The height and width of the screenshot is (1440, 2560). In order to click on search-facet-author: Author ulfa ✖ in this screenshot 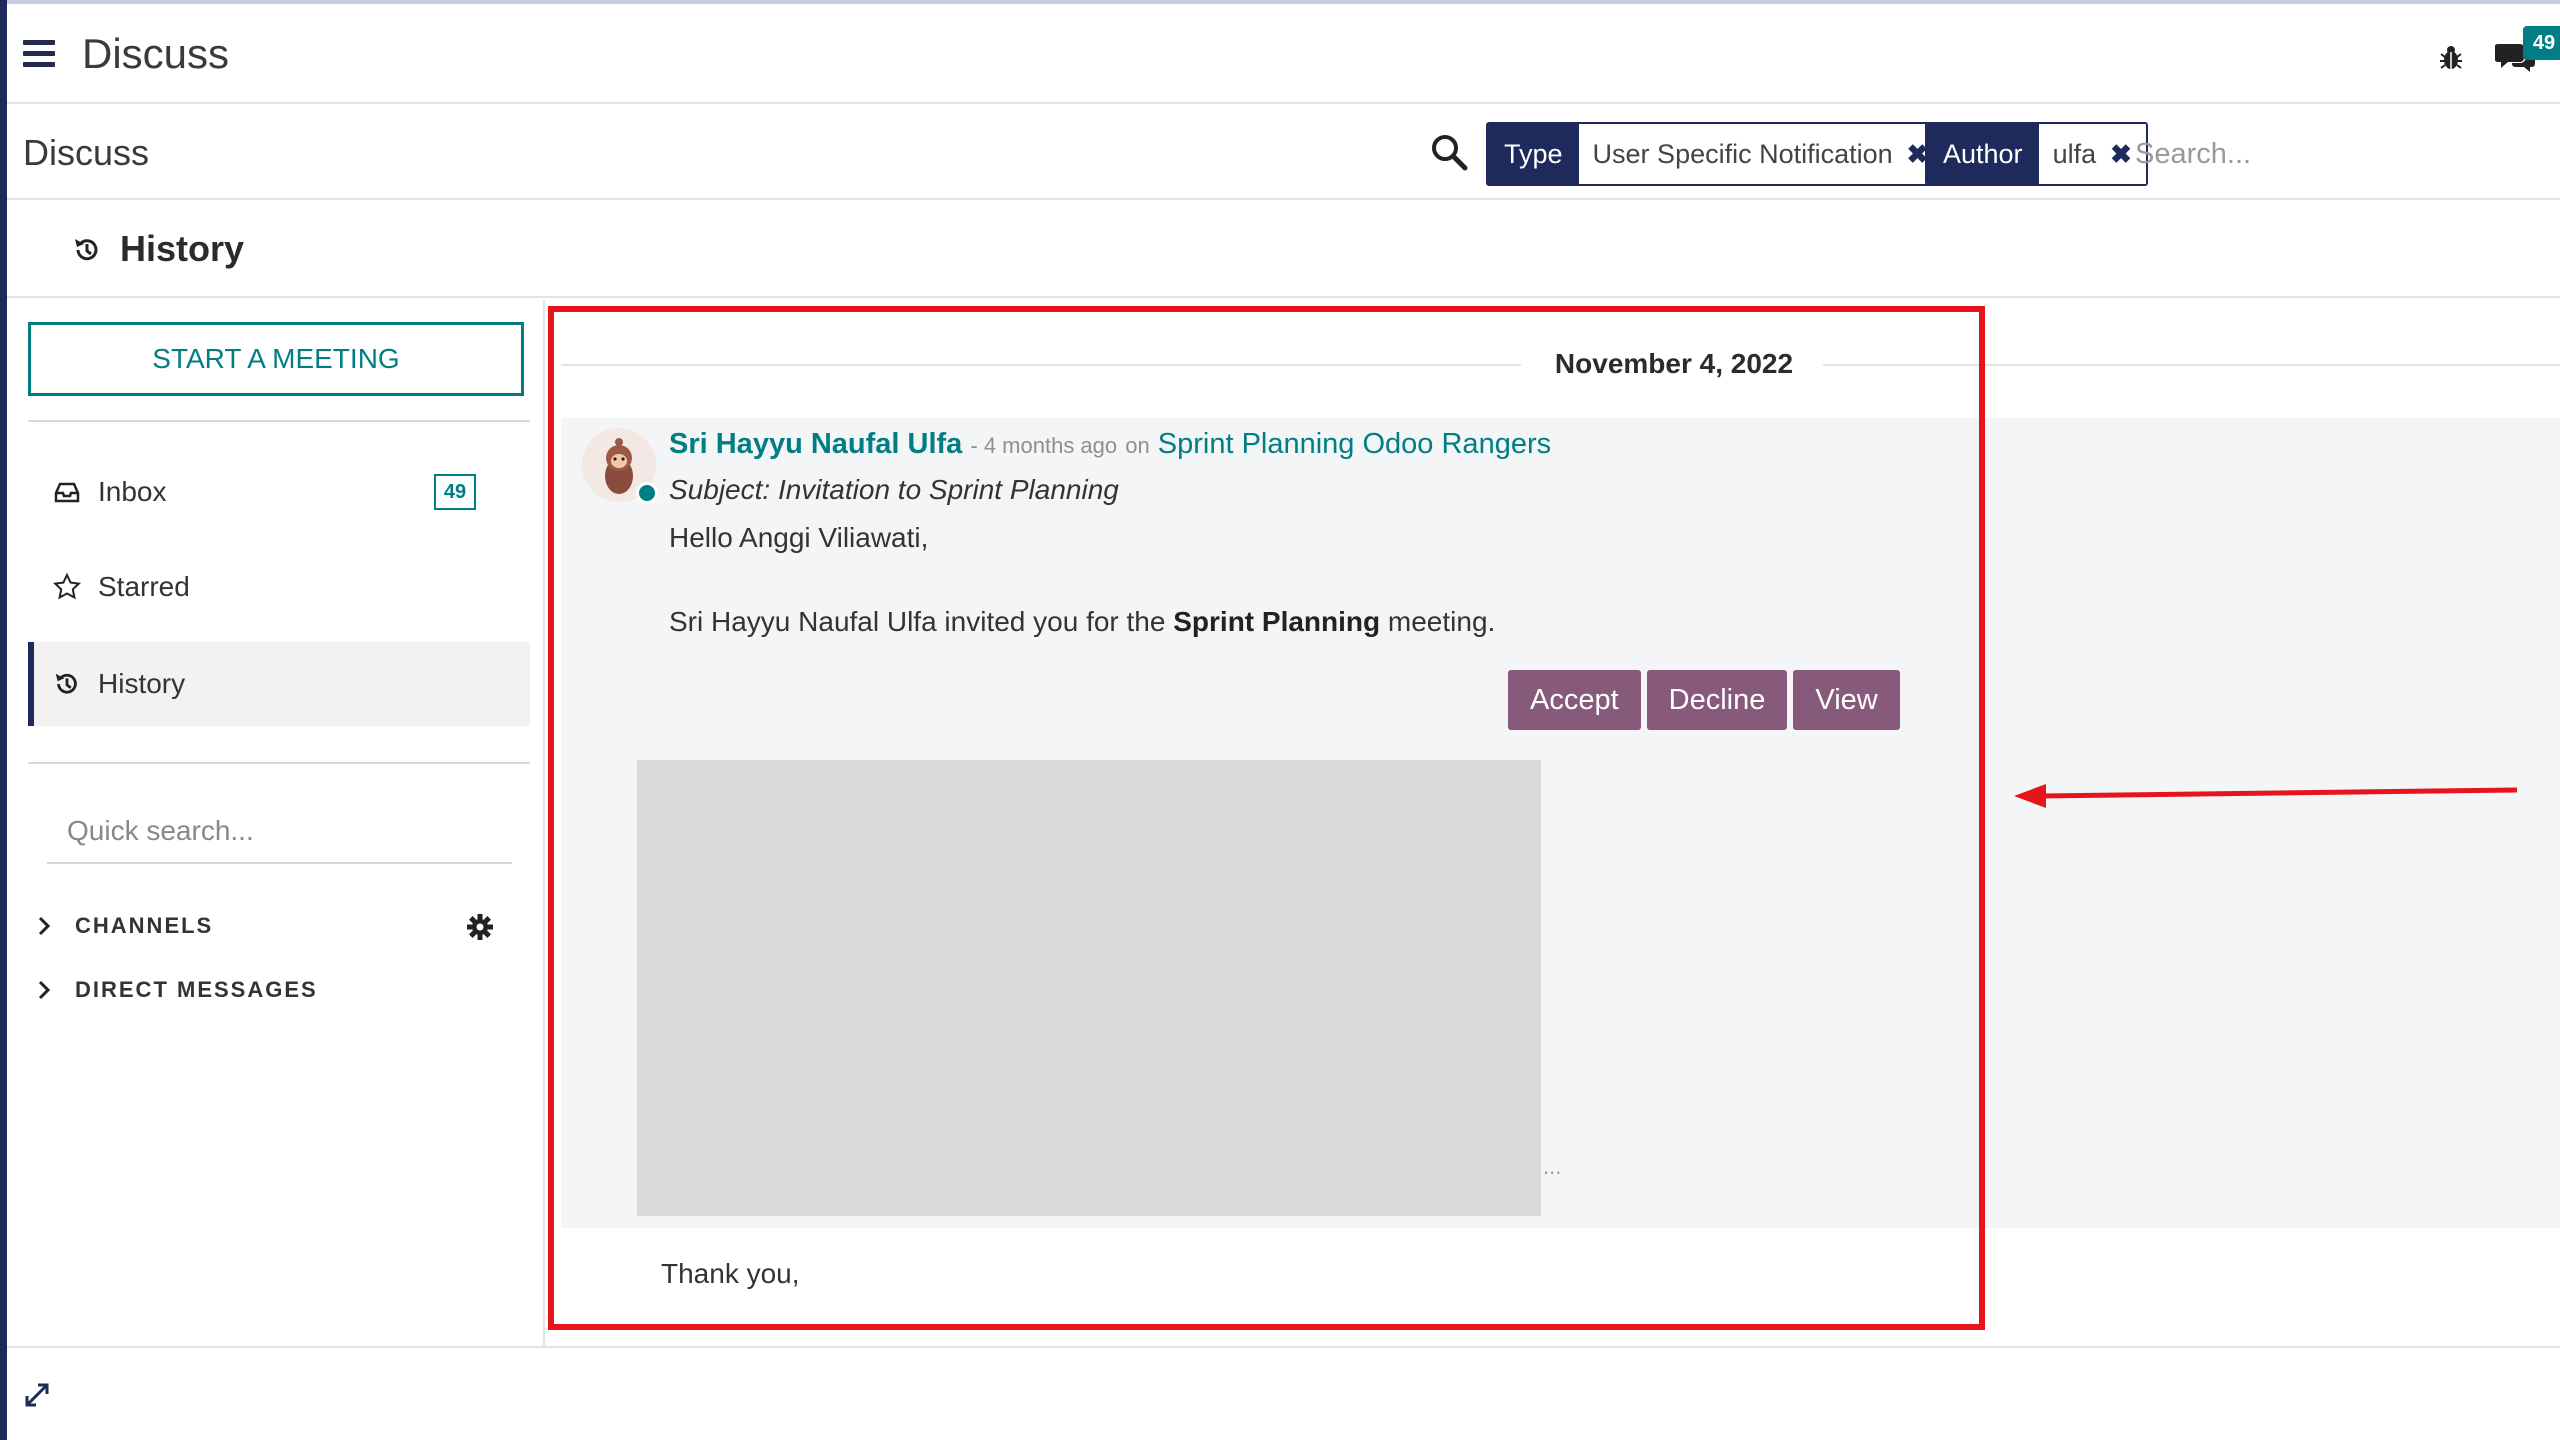, I will do `click(2036, 154)`.